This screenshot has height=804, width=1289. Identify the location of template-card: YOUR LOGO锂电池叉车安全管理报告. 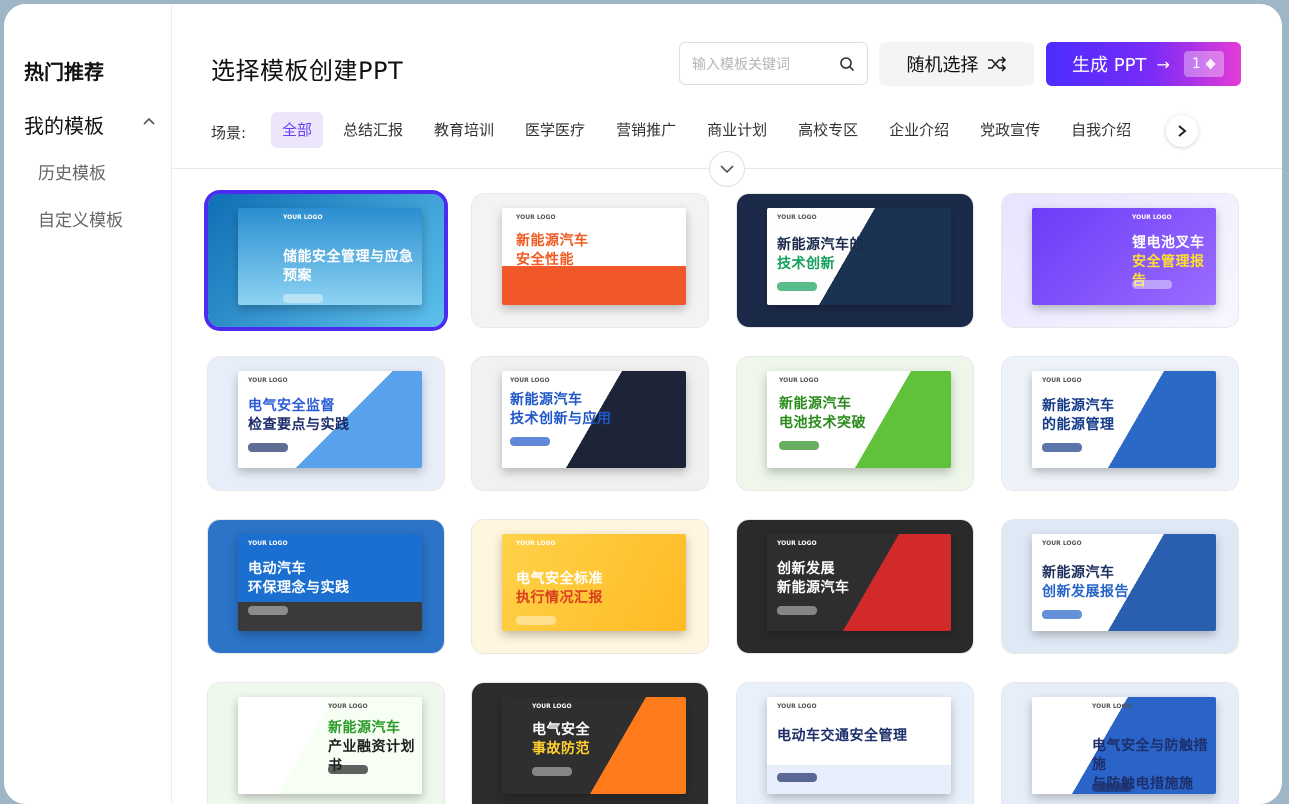
(1120, 260).